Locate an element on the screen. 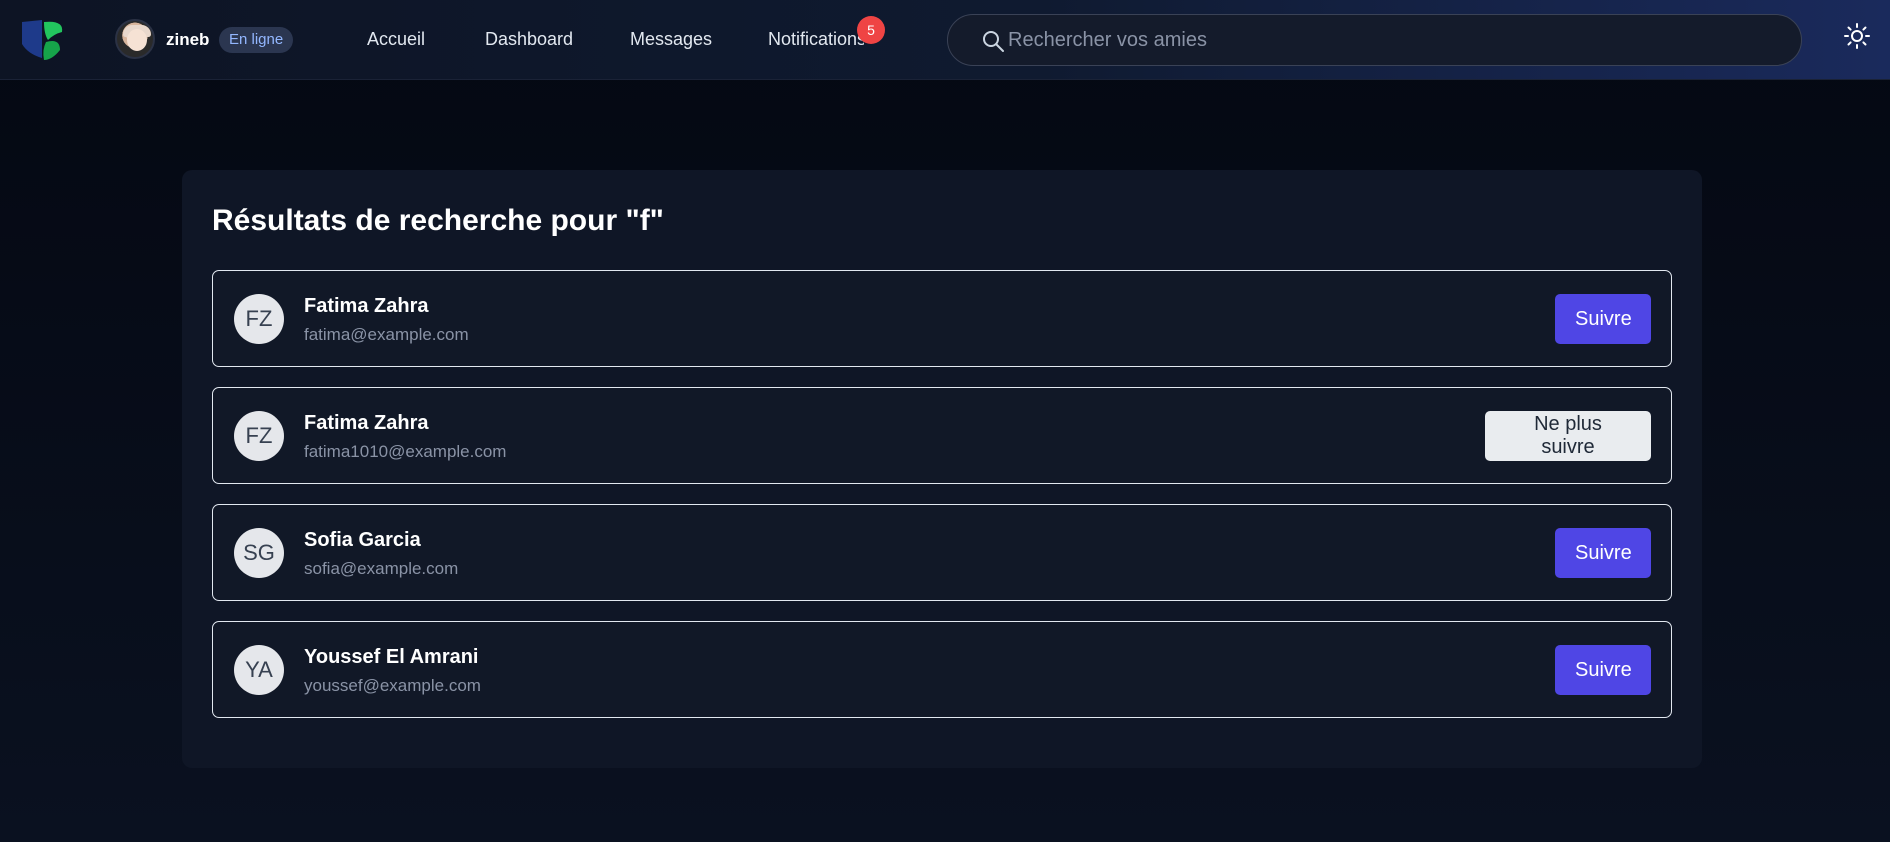 The width and height of the screenshot is (1890, 842). user-name: Sofia Garcia is located at coordinates (362, 540).